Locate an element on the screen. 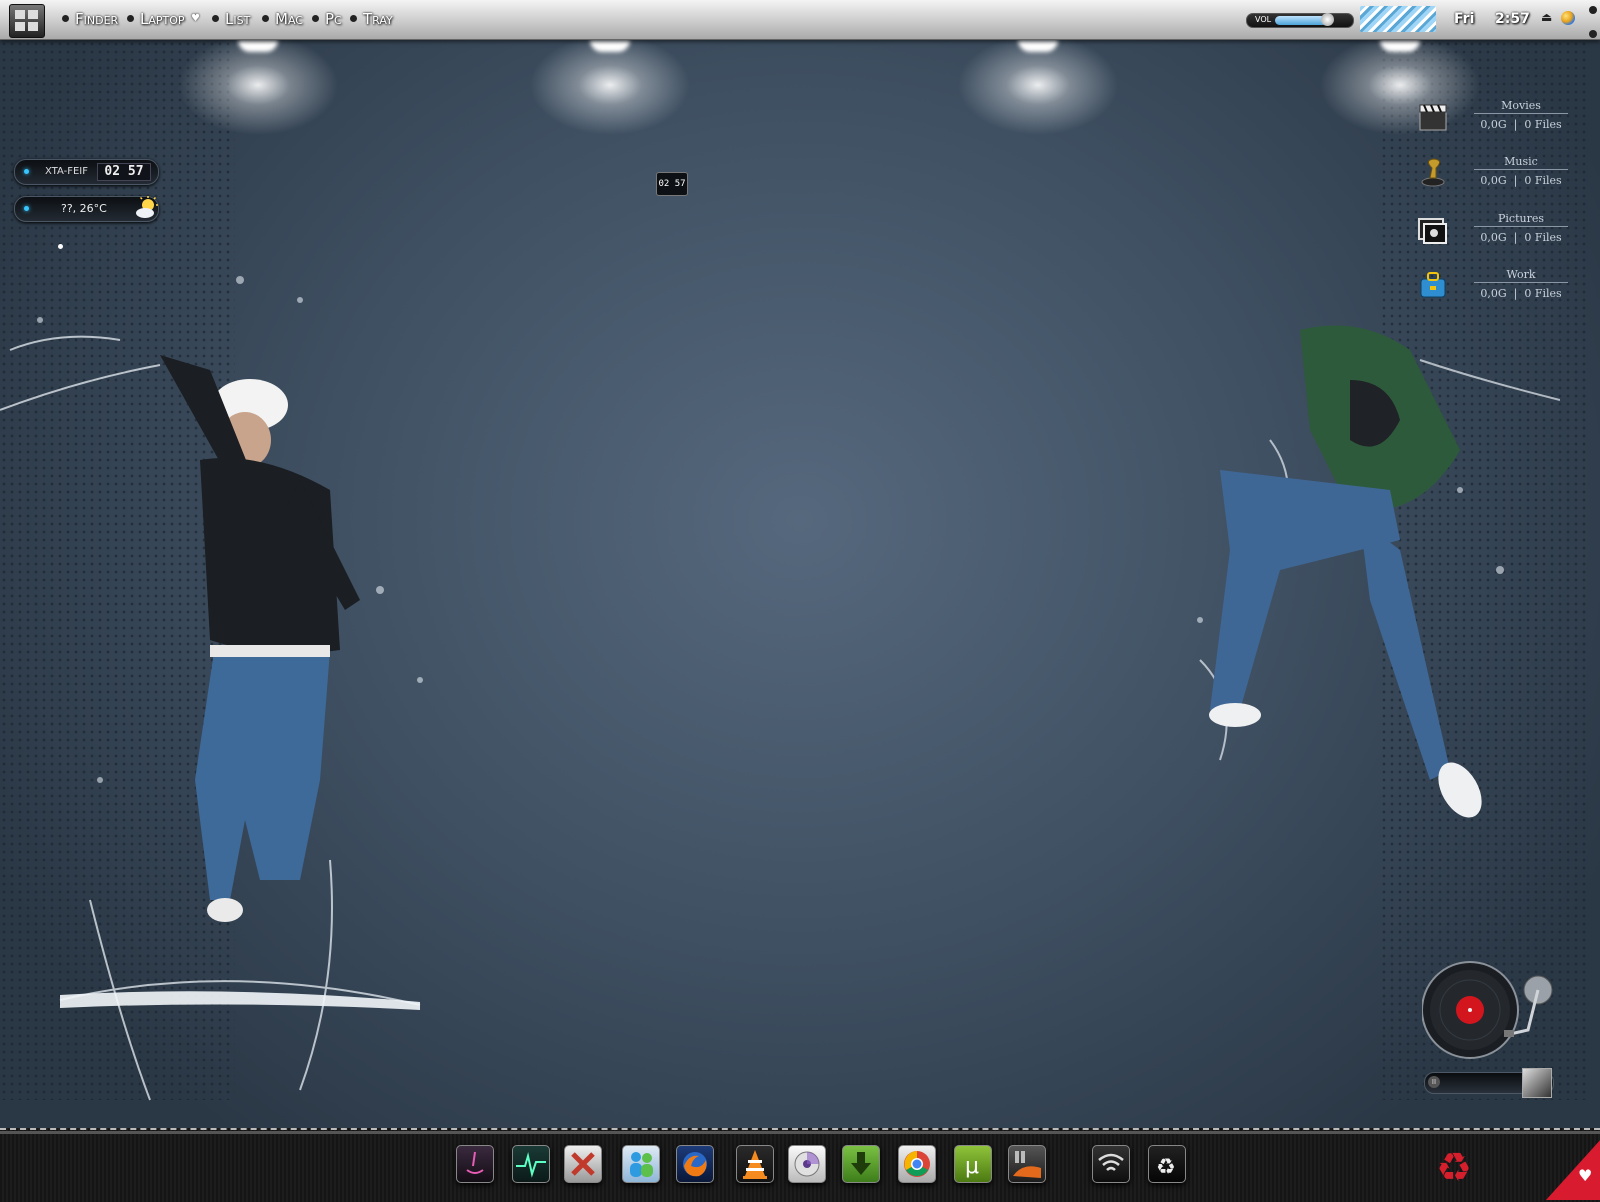  film-icon is located at coordinates (1027, 1164).